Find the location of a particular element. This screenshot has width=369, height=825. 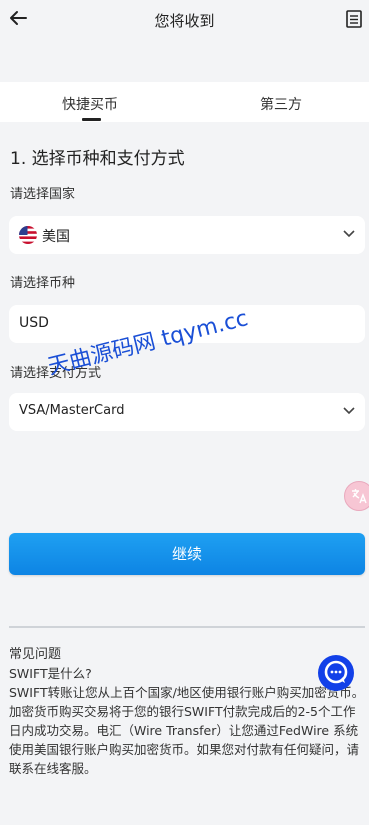

header: 您将收到 is located at coordinates (184, 20).